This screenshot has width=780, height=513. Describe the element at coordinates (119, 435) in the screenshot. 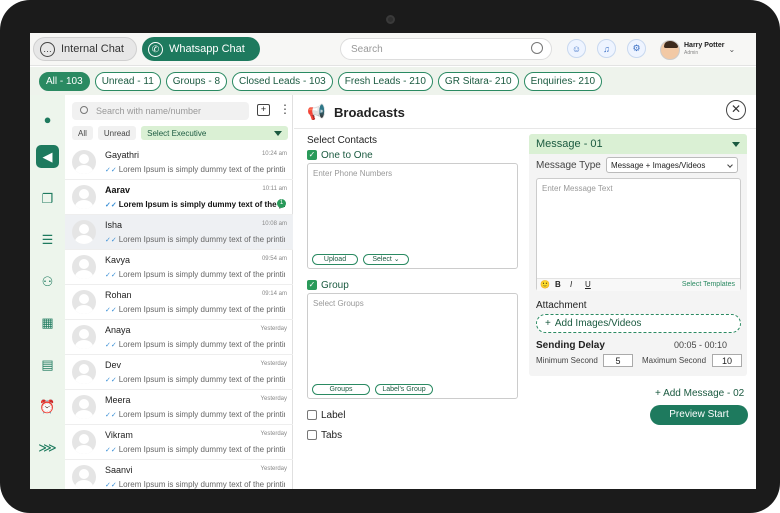

I see `contact-name: Vikram` at that location.